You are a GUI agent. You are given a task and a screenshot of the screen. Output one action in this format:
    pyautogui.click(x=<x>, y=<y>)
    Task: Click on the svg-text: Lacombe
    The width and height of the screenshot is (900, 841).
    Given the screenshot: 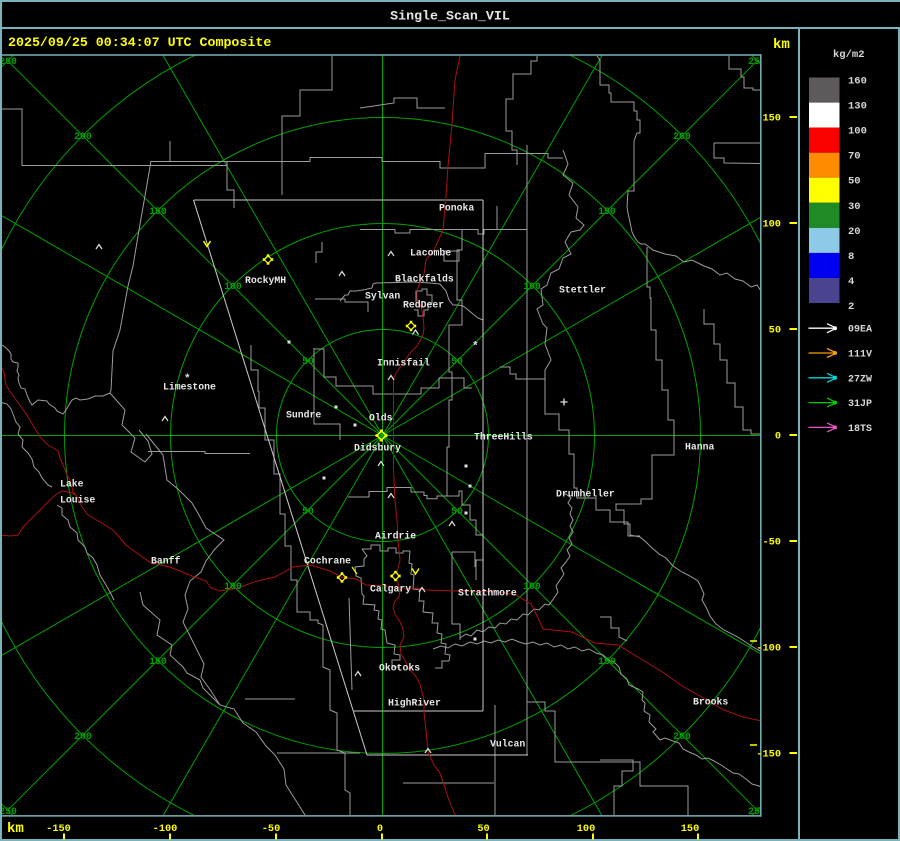 What is the action you would take?
    pyautogui.click(x=430, y=253)
    